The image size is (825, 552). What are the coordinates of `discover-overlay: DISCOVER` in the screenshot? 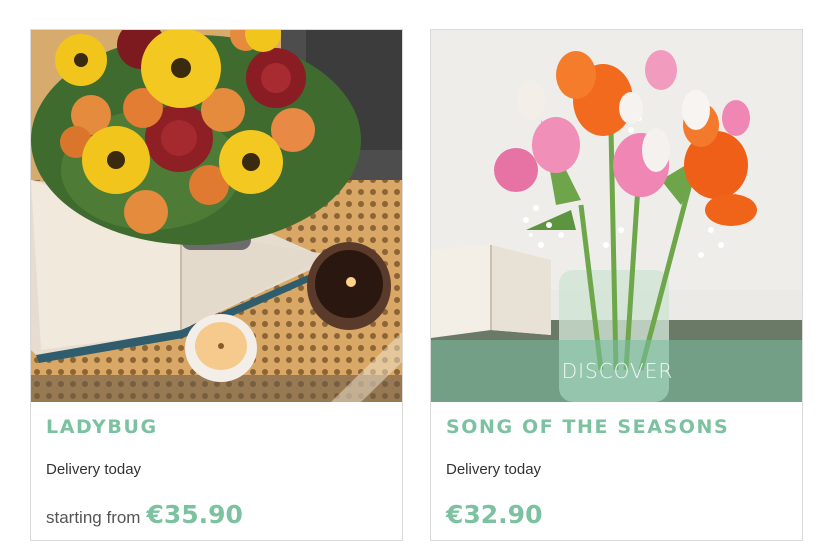 It's located at (616, 371).